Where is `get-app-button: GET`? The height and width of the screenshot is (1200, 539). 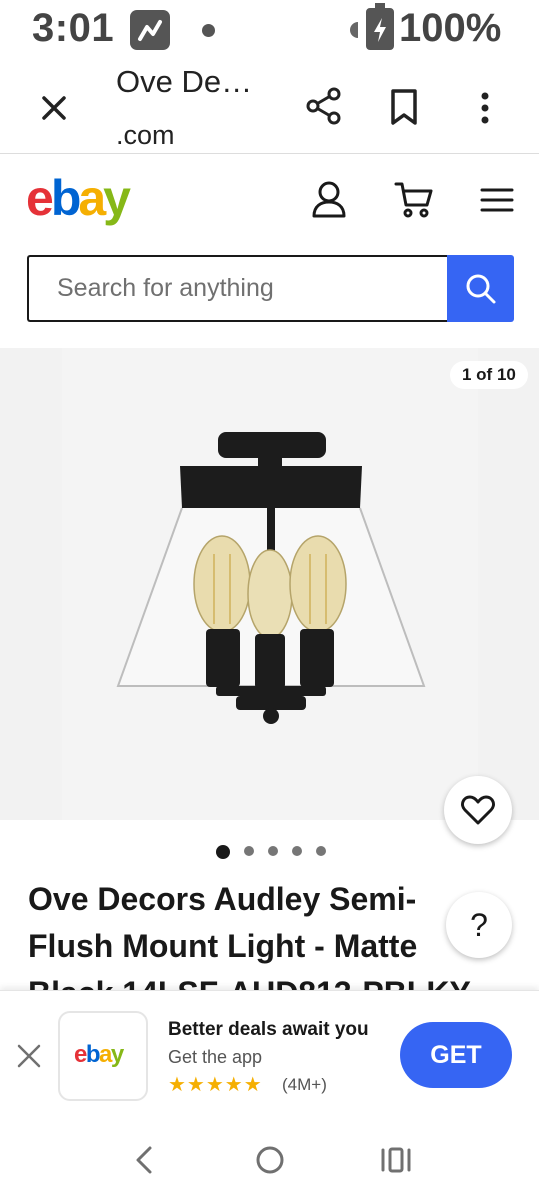
get-app-button: GET is located at coordinates (456, 1055).